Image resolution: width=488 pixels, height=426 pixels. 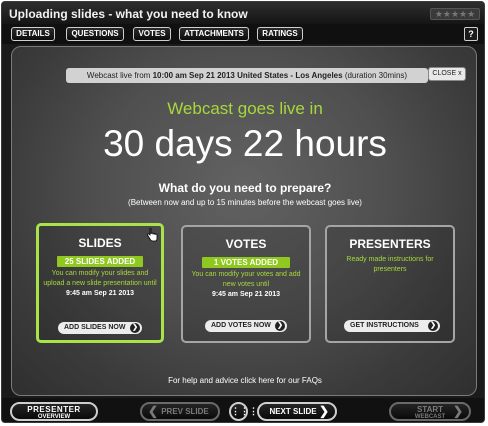 I want to click on presenters-title: PRESENTERS, so click(x=390, y=244).